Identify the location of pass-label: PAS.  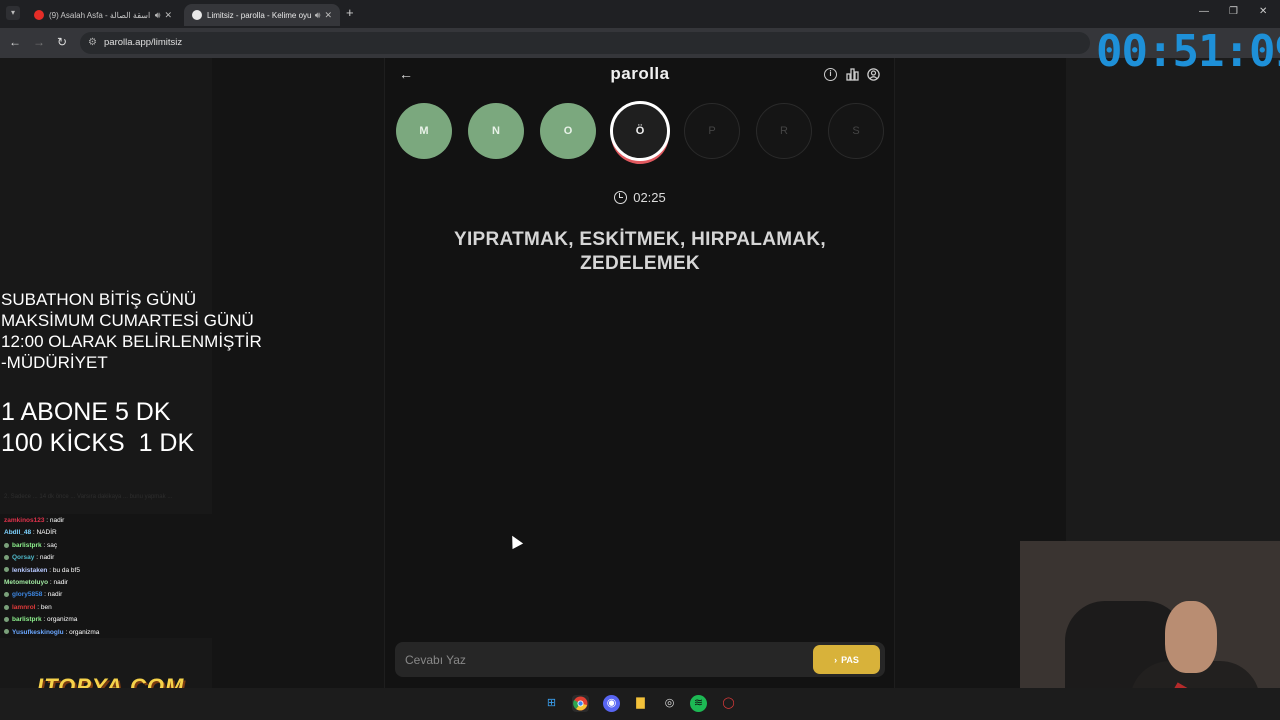
(850, 659).